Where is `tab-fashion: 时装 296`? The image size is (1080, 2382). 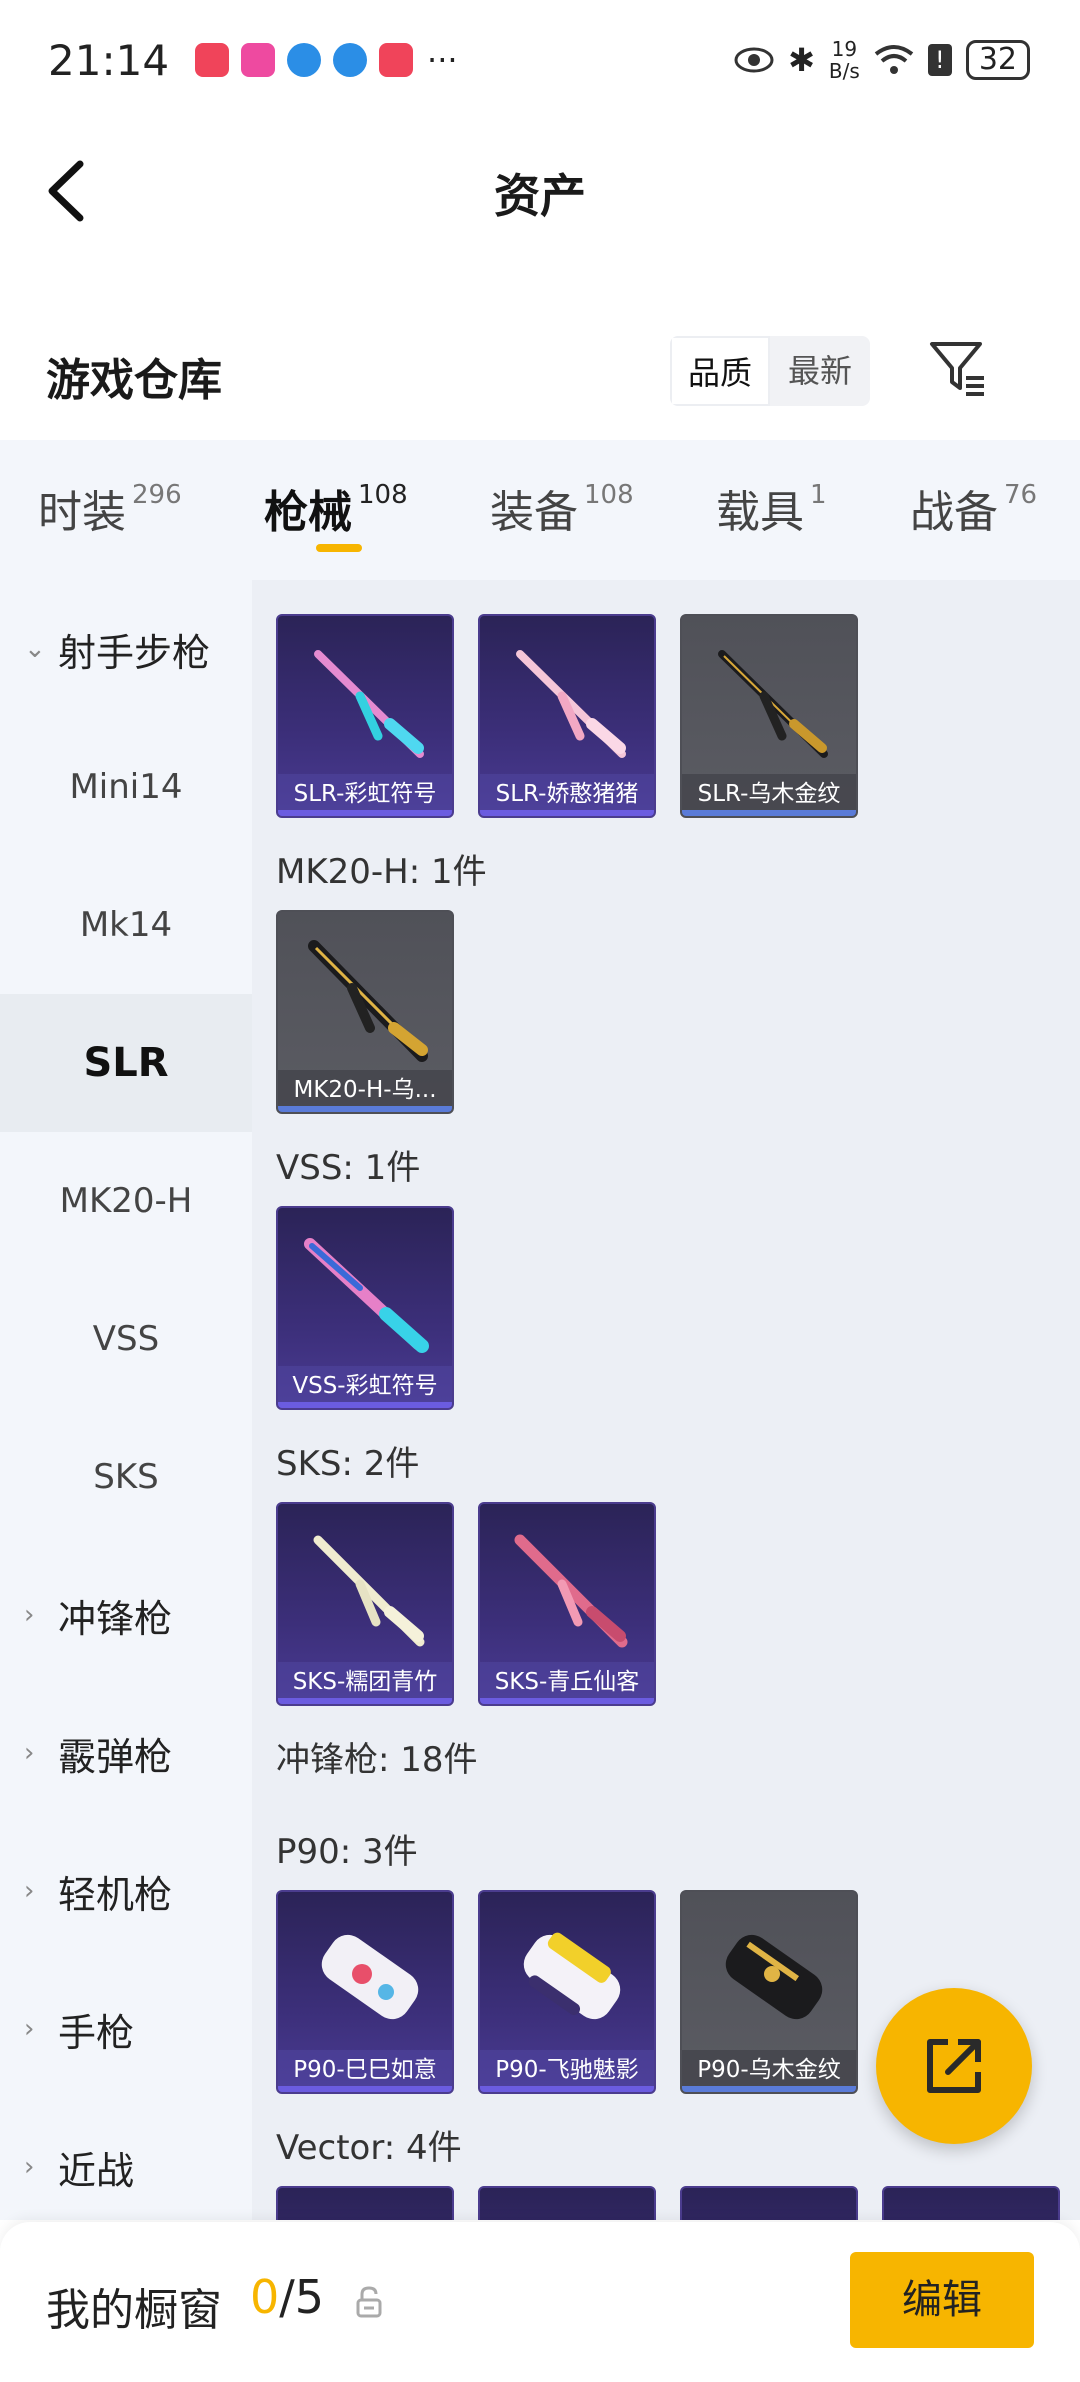 tab-fashion: 时装 296 is located at coordinates (110, 508).